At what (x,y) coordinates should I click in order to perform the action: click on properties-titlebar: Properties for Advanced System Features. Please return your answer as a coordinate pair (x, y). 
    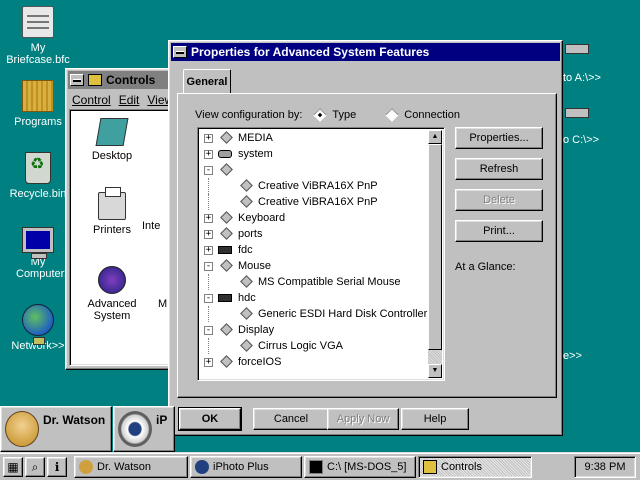
    Looking at the image, I should click on (365, 52).